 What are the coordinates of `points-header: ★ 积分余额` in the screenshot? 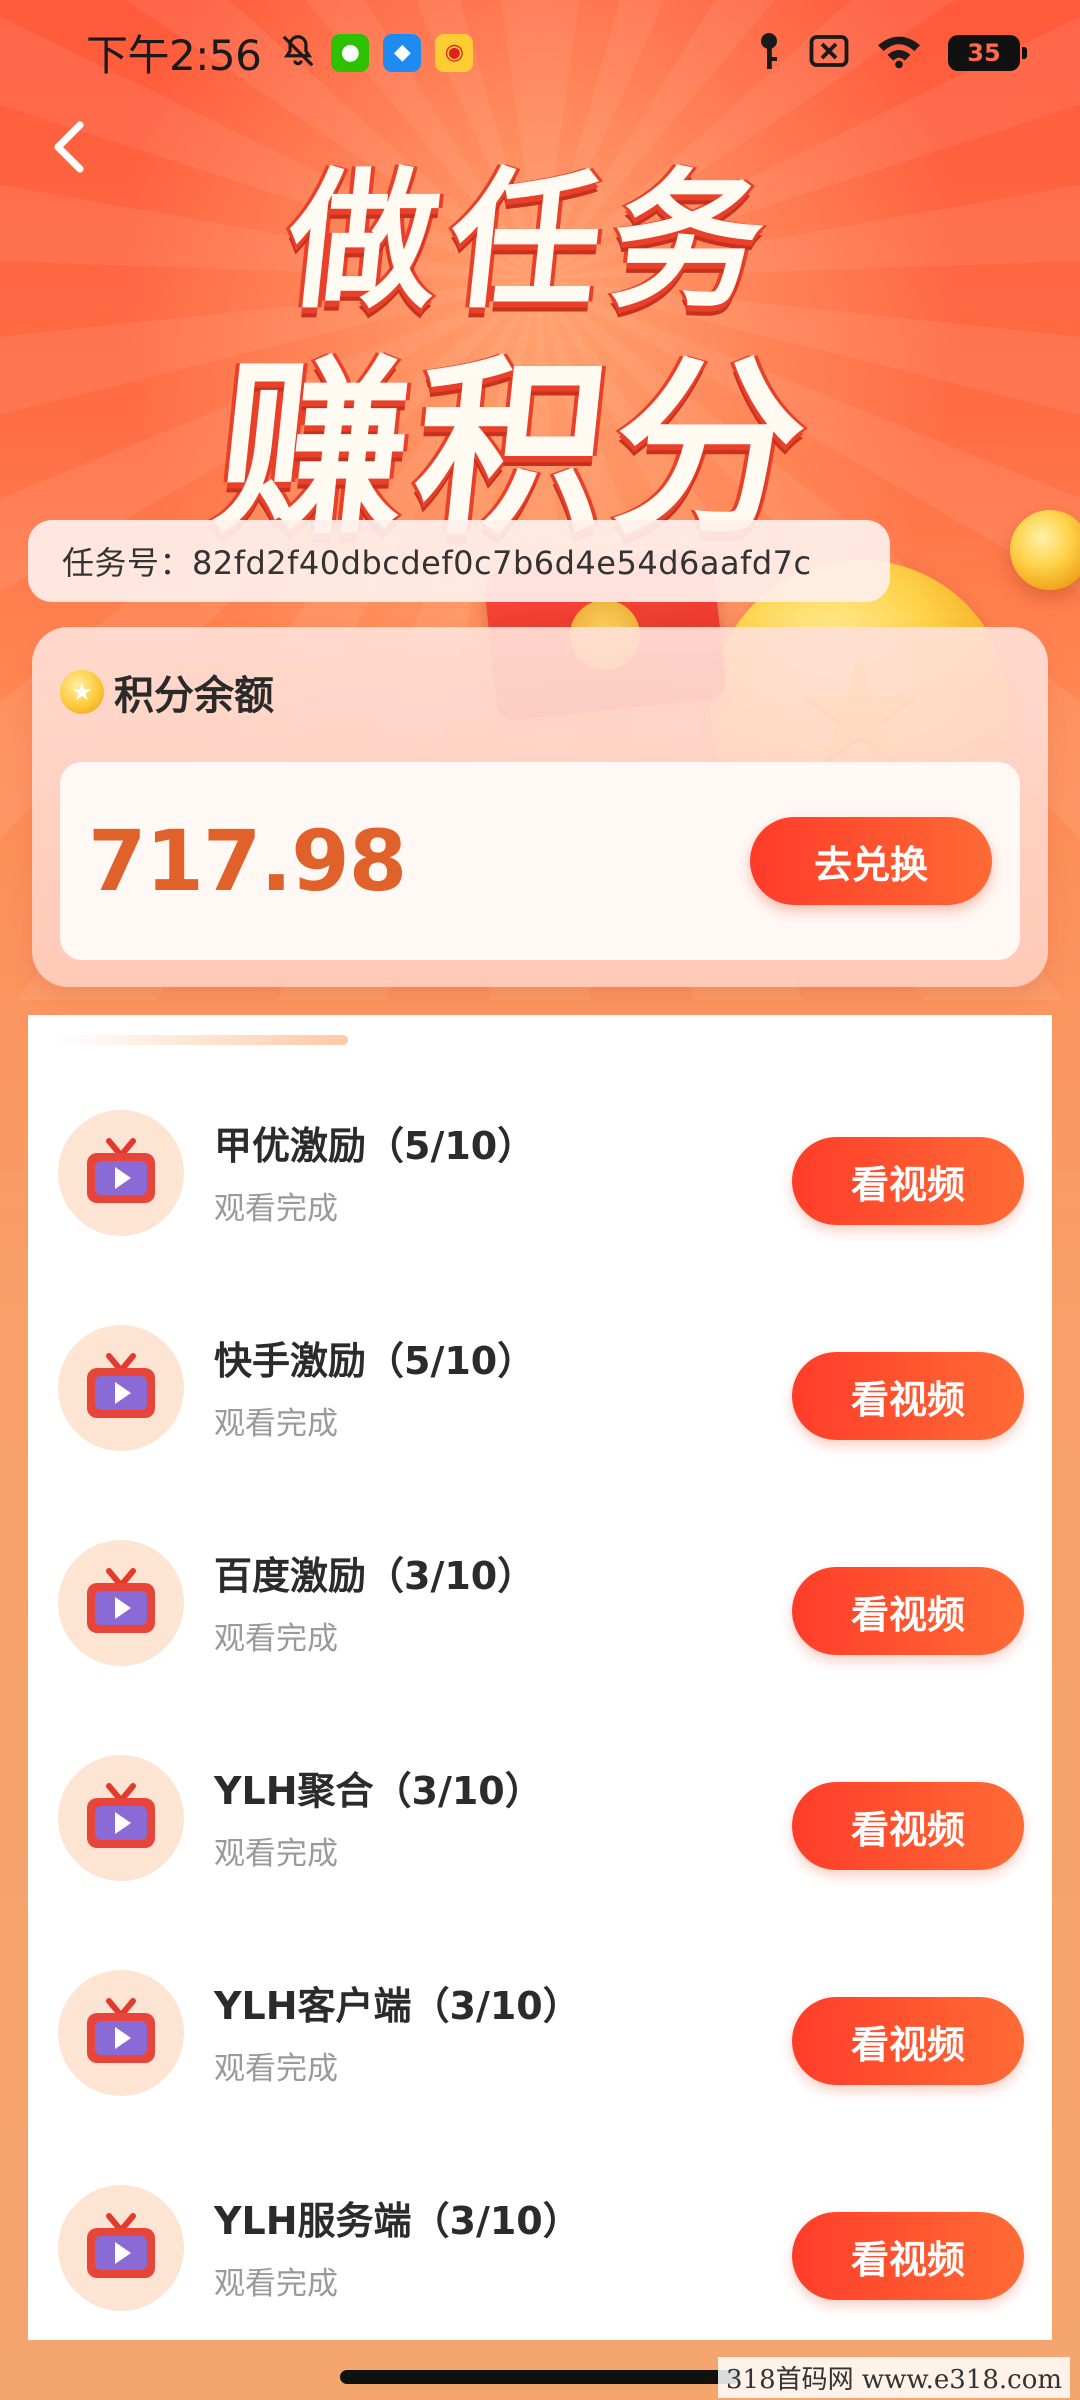 It's located at (167, 692).